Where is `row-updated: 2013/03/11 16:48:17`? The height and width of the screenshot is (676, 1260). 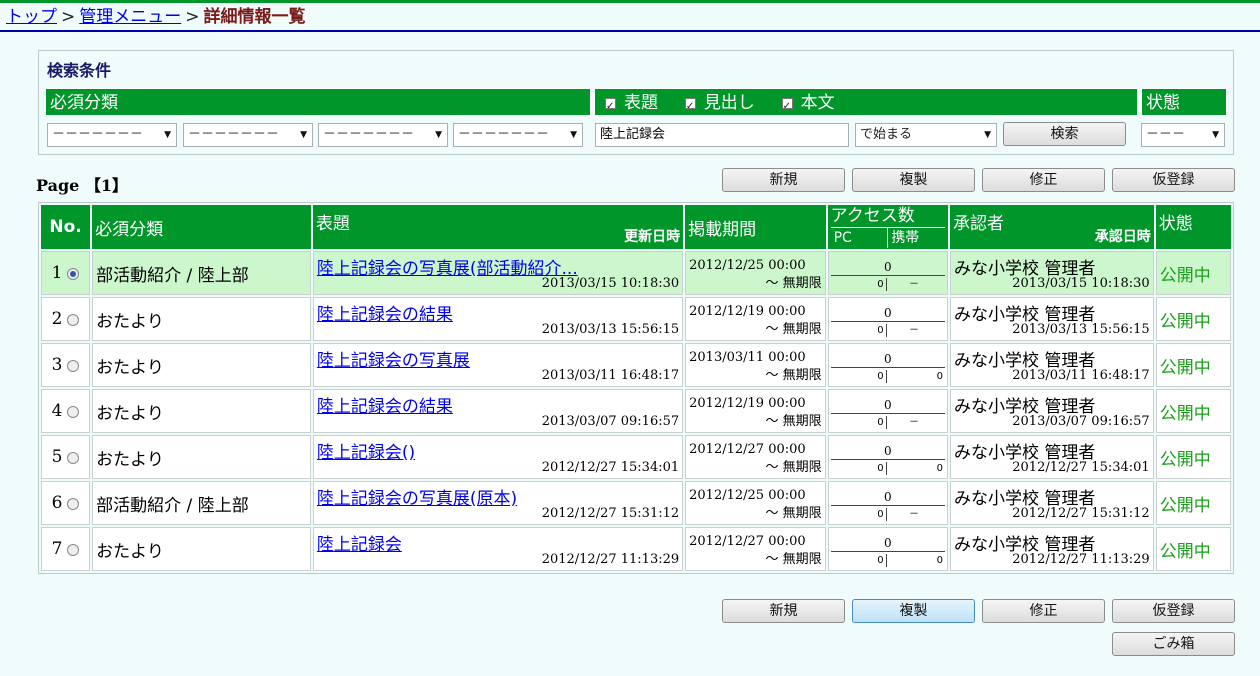
row-updated: 2013/03/11 16:48:17 is located at coordinates (610, 375).